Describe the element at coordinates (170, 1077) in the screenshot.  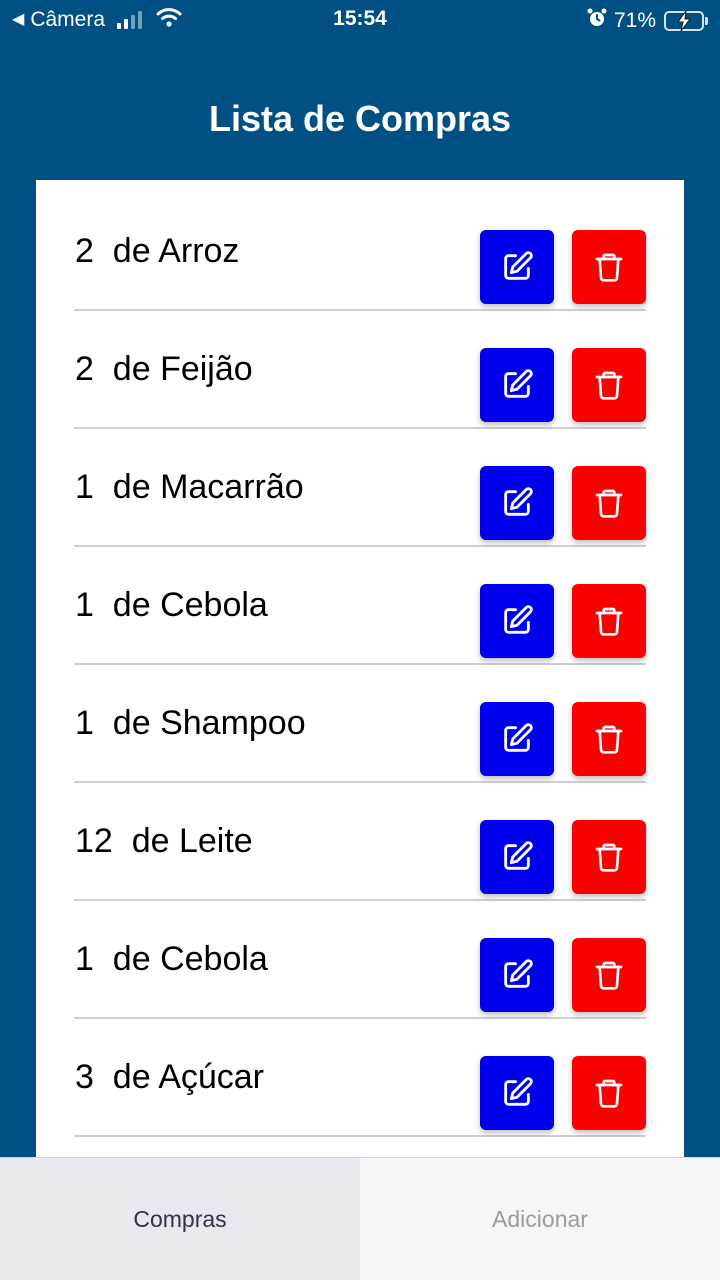
I see `list-item-label: 3 de Açúcar` at that location.